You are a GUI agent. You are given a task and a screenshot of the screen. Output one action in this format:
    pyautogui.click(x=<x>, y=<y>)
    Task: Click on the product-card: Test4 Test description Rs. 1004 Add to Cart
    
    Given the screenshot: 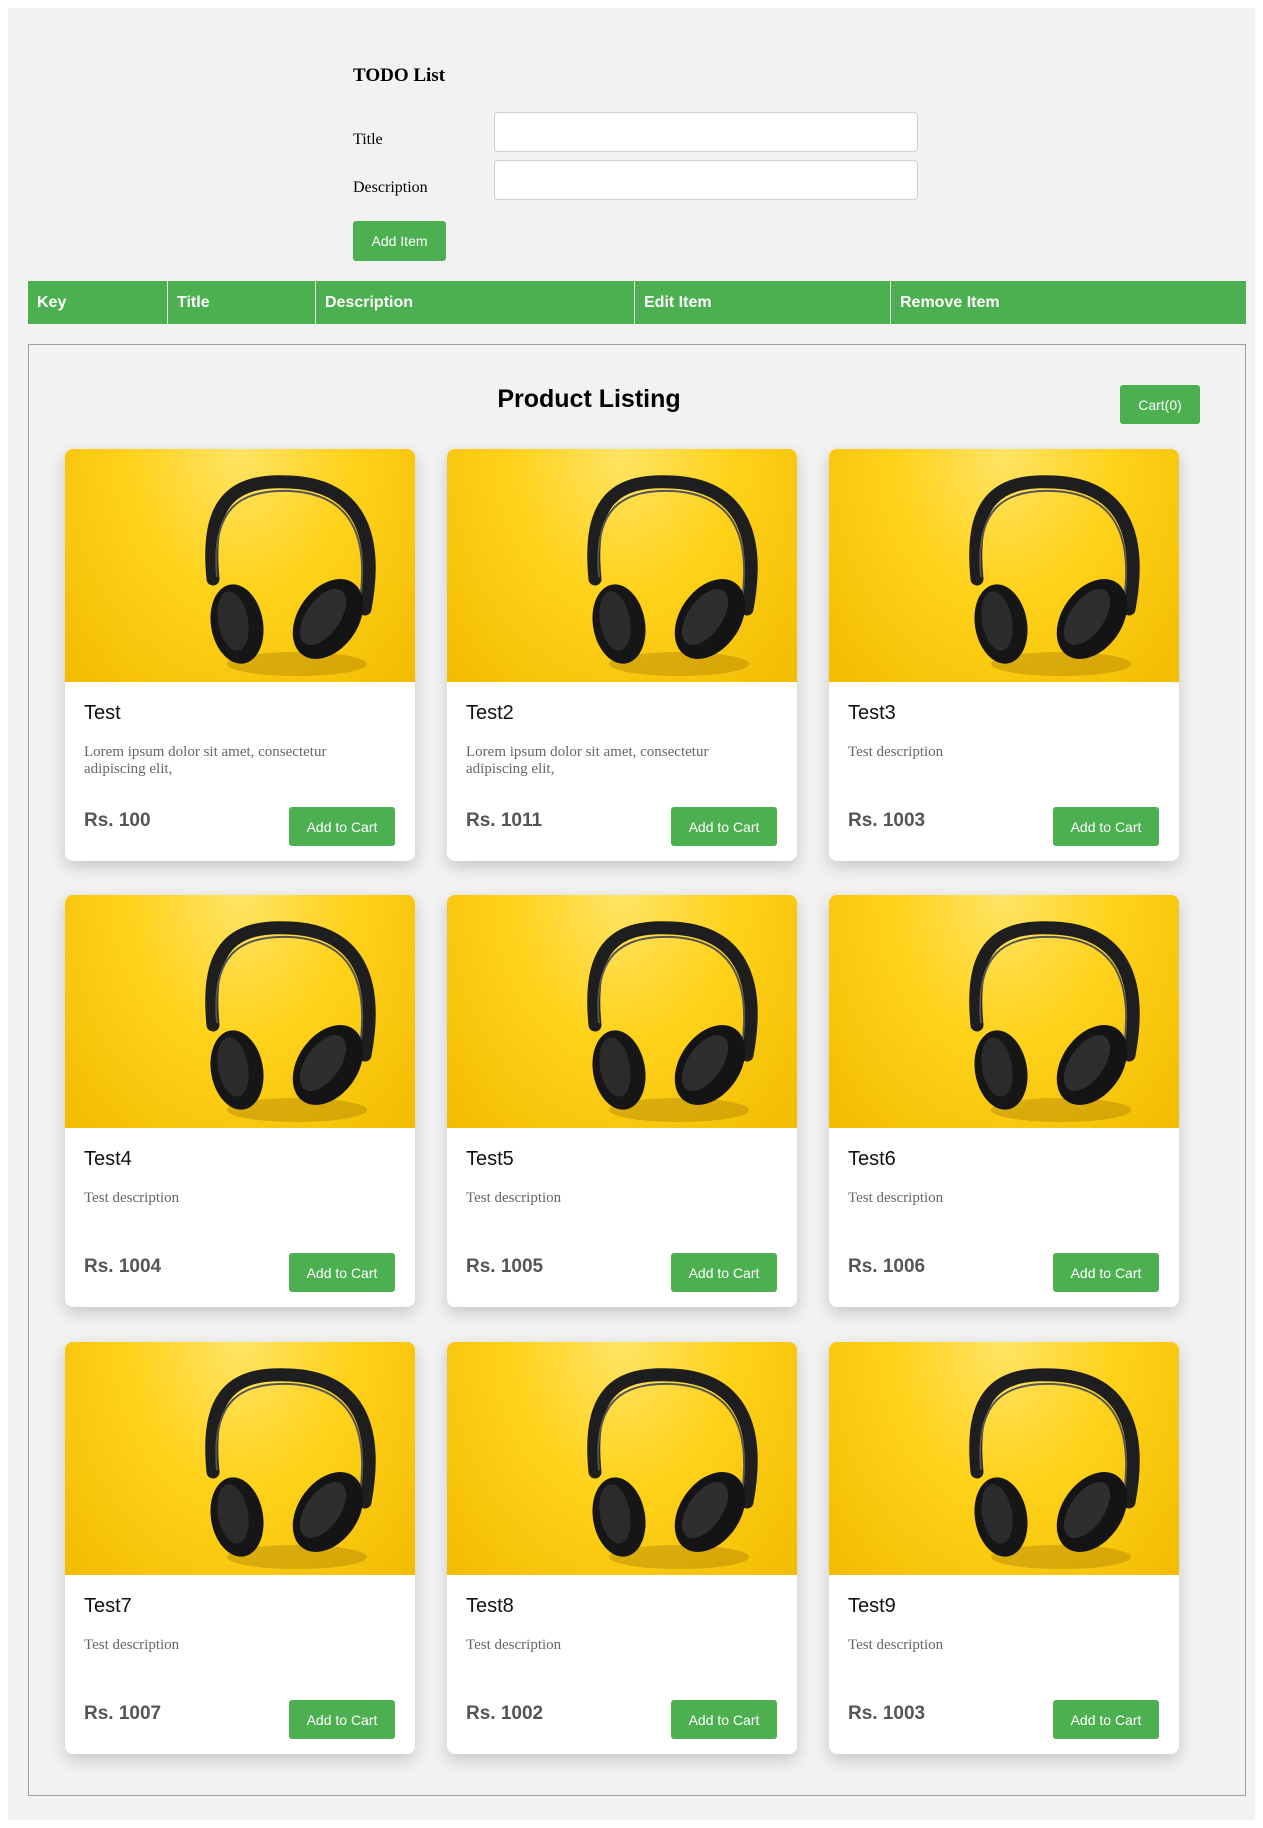 What is the action you would take?
    pyautogui.click(x=240, y=1101)
    